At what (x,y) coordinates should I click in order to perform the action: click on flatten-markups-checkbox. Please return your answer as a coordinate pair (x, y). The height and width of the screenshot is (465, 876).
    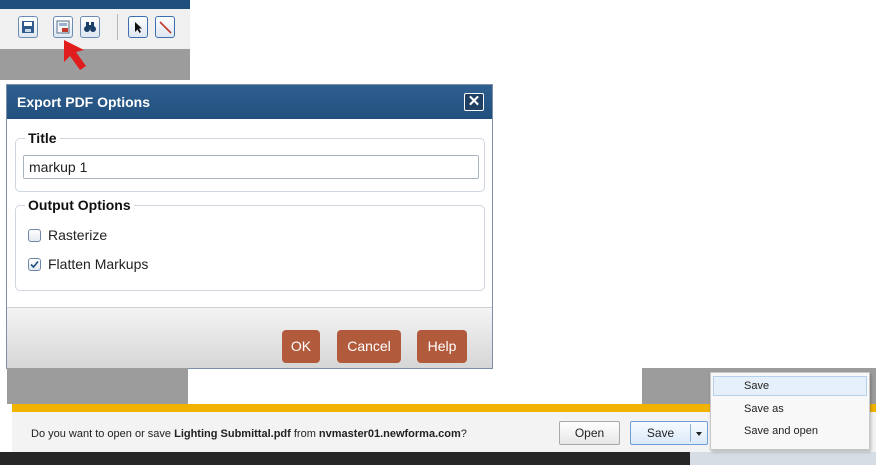
    Looking at the image, I should click on (34, 264).